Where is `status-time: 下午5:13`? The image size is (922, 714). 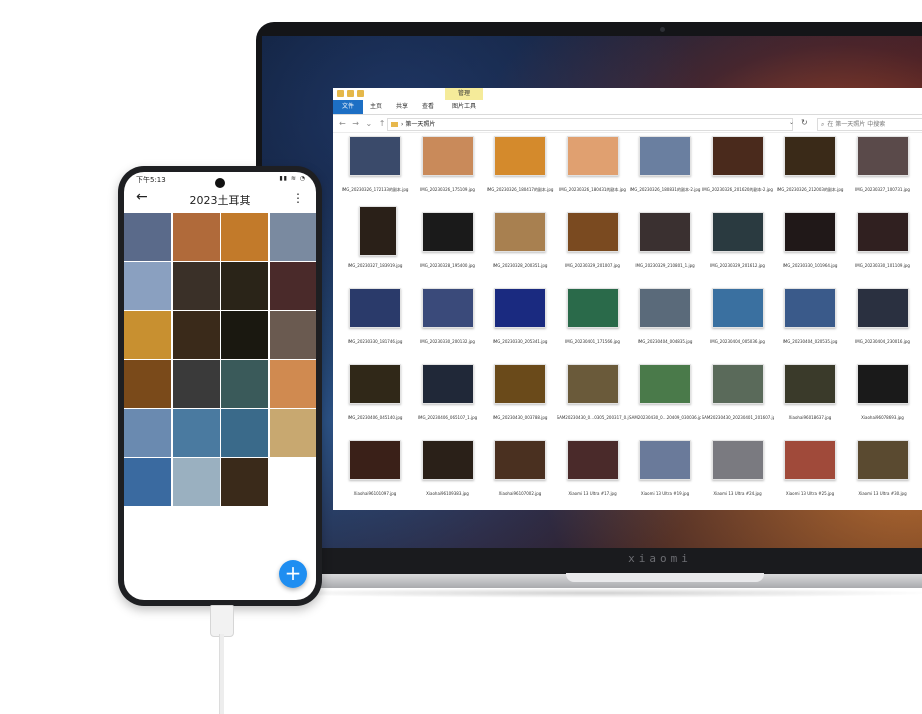 status-time: 下午5:13 is located at coordinates (151, 180).